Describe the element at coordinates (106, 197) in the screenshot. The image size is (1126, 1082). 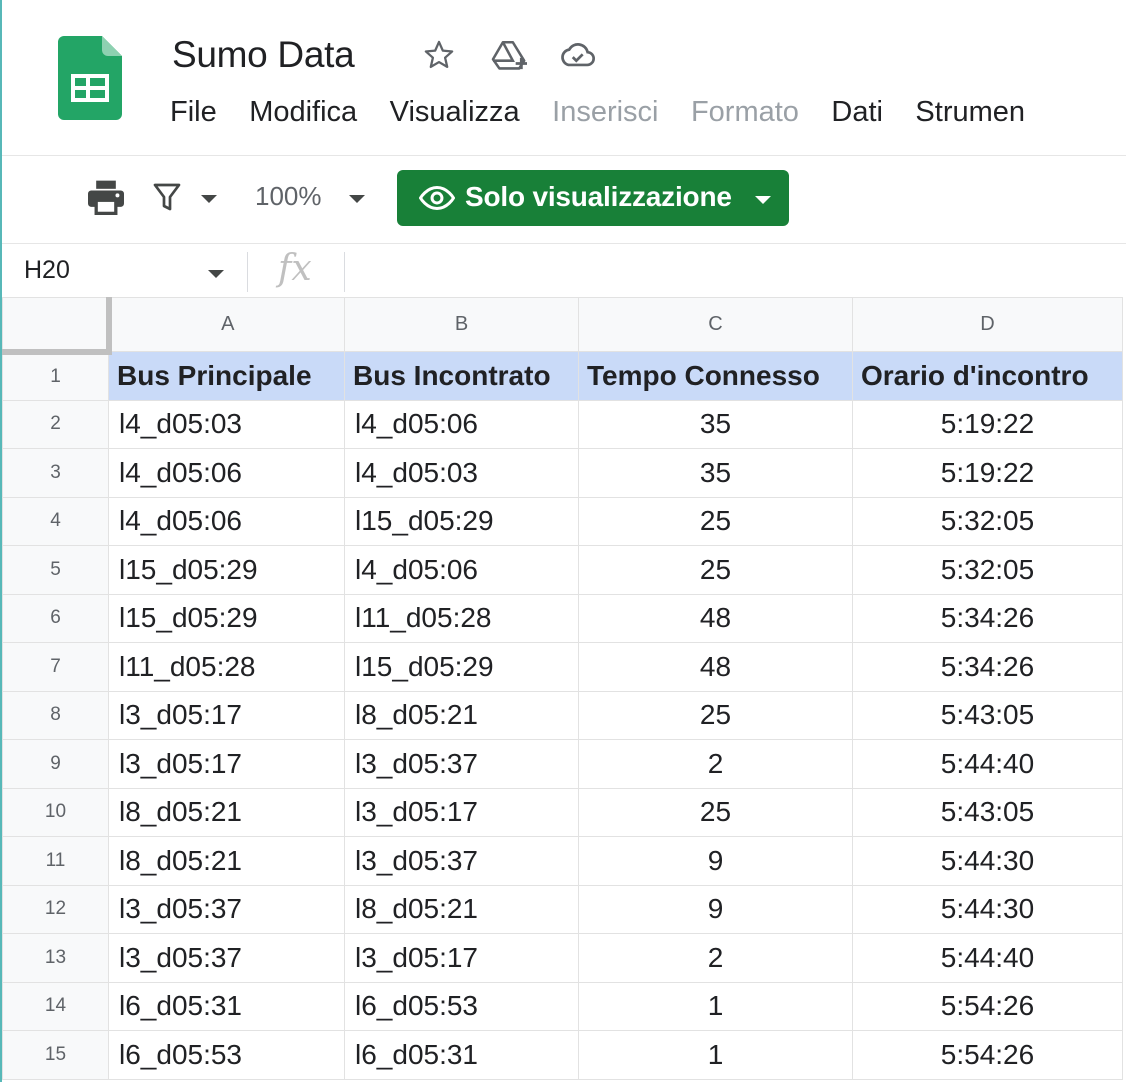
I see `print-icon` at that location.